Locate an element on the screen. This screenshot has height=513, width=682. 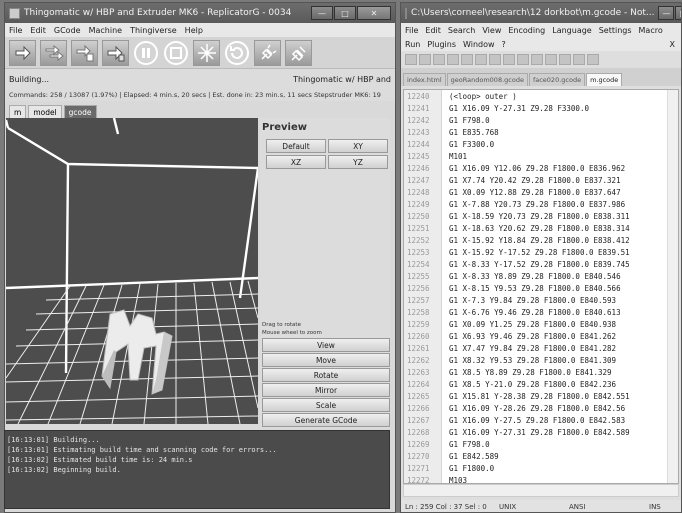
np-menu-macro: Macro is located at coordinates (651, 30).